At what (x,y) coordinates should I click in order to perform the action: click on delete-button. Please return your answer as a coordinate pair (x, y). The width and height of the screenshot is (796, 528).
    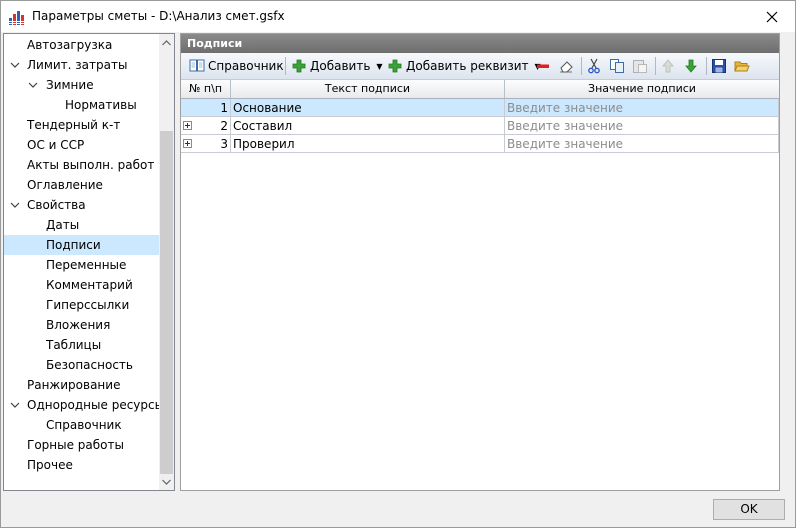
    Looking at the image, I should click on (544, 66).